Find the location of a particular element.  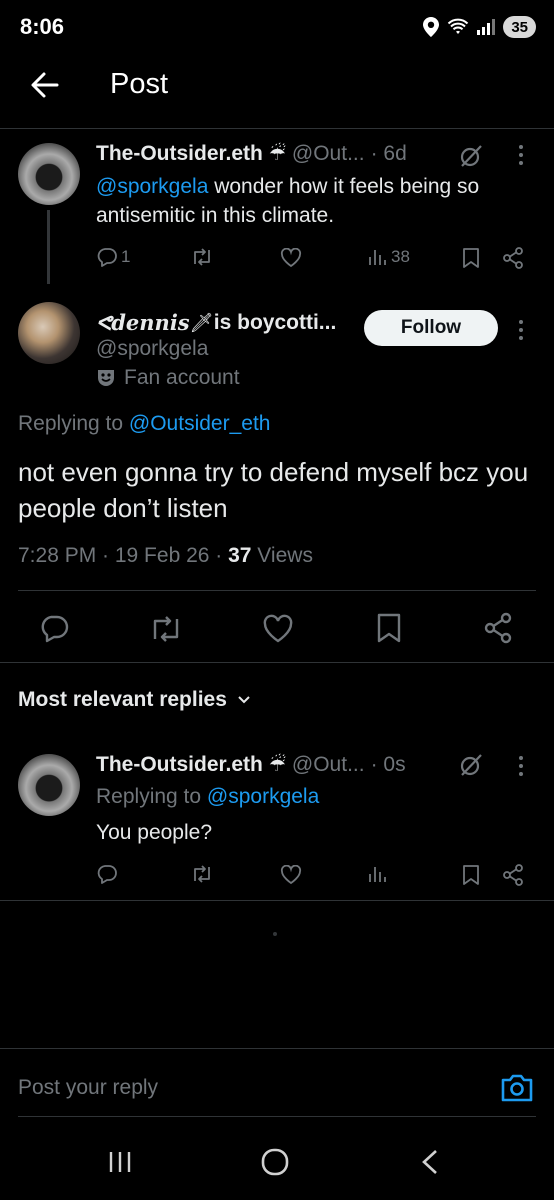

replying-handle: @Outsider_eth is located at coordinates (200, 423).